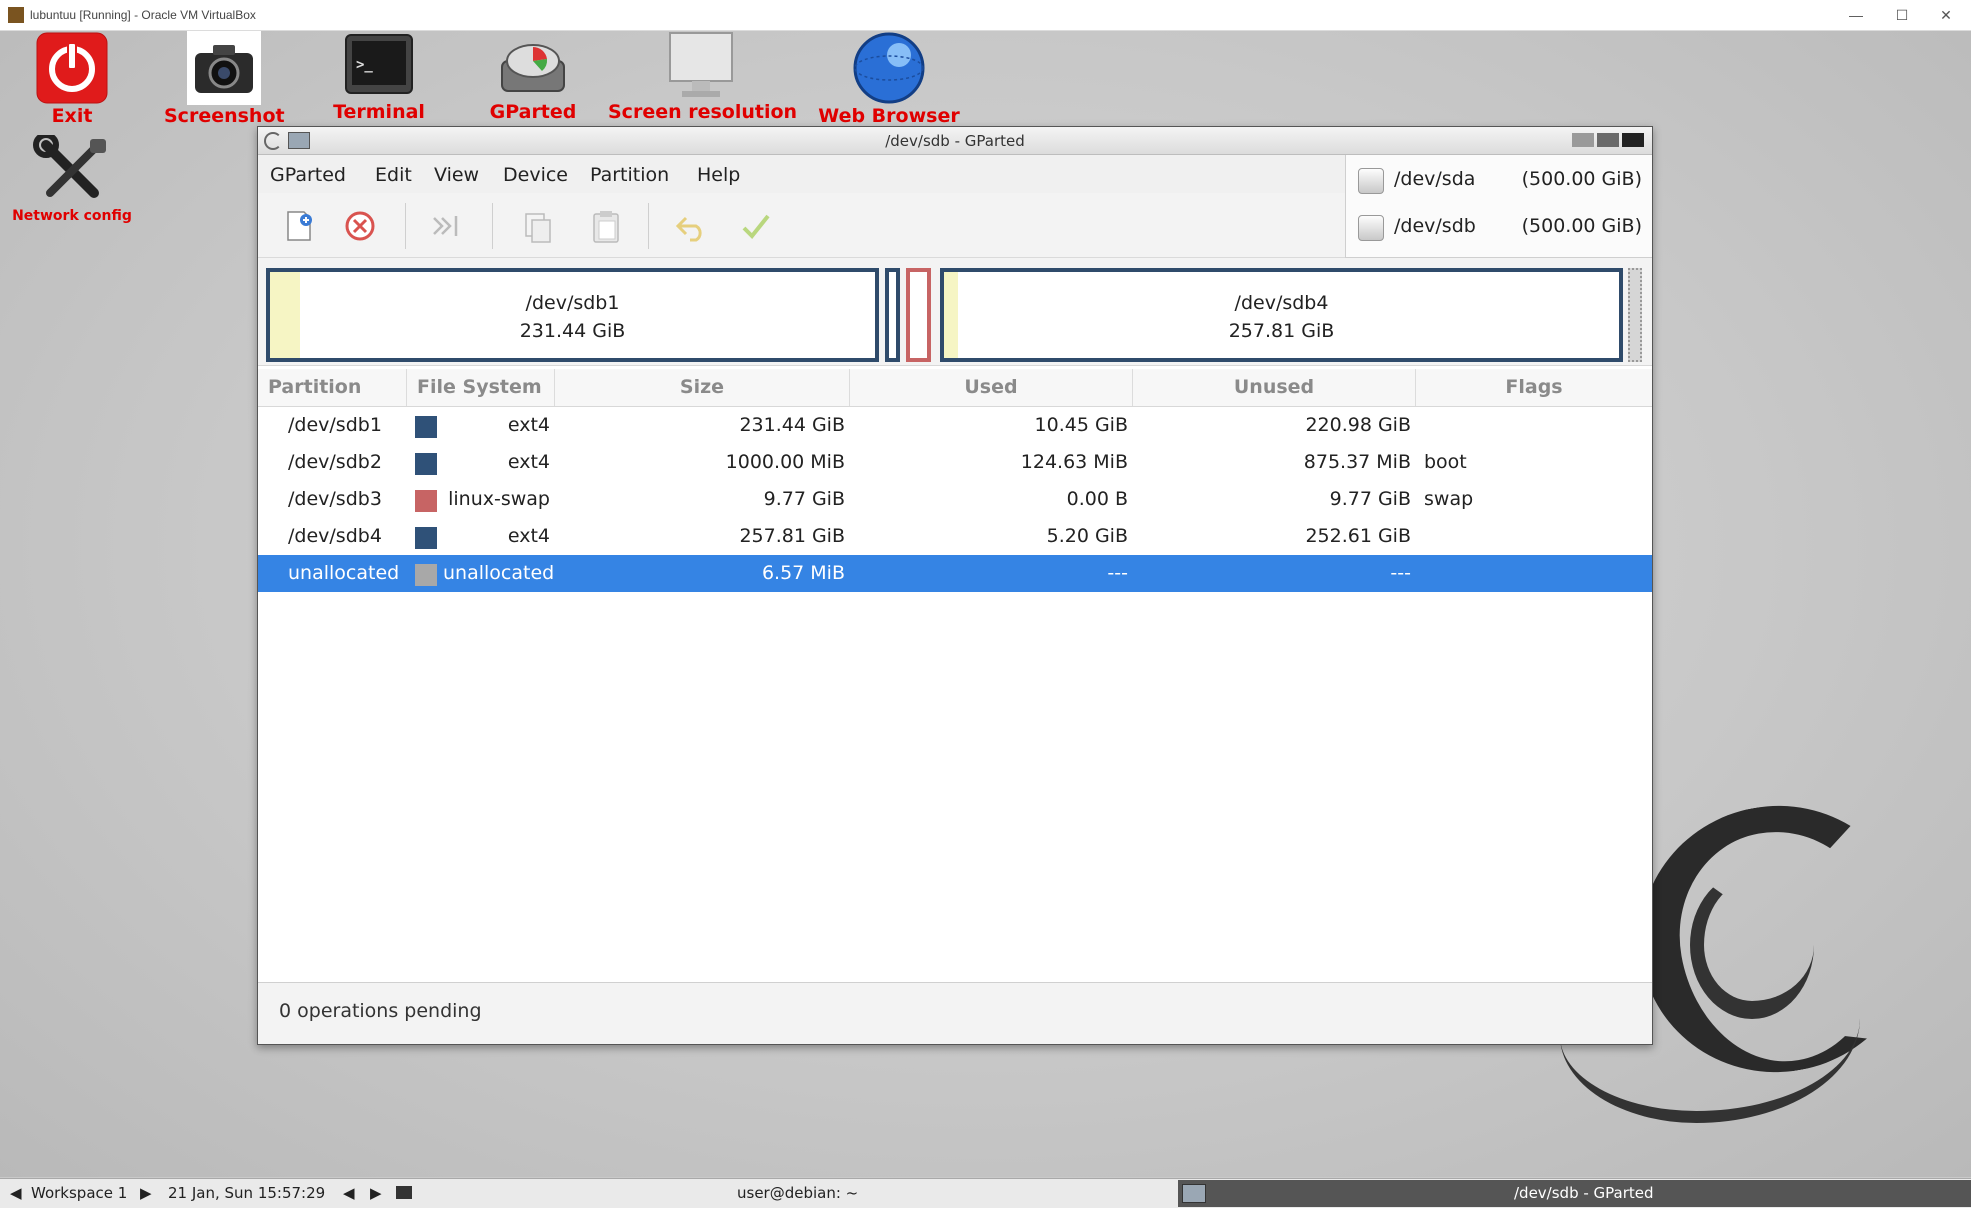 This screenshot has height=1208, width=1971. I want to click on desktop-icon-exit: Exit, so click(72, 79).